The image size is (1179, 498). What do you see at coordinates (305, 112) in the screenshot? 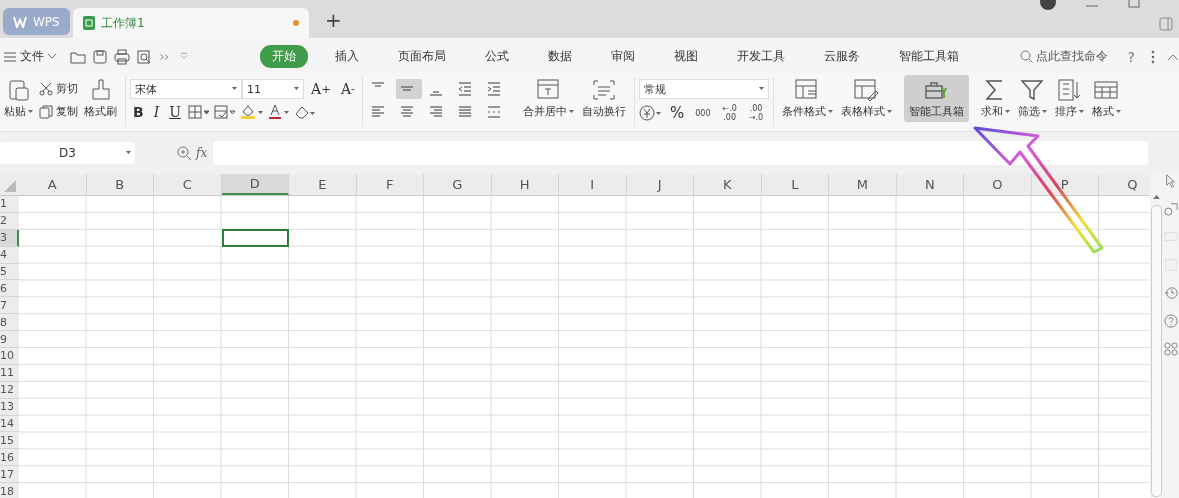
I see `eraser-icon` at bounding box center [305, 112].